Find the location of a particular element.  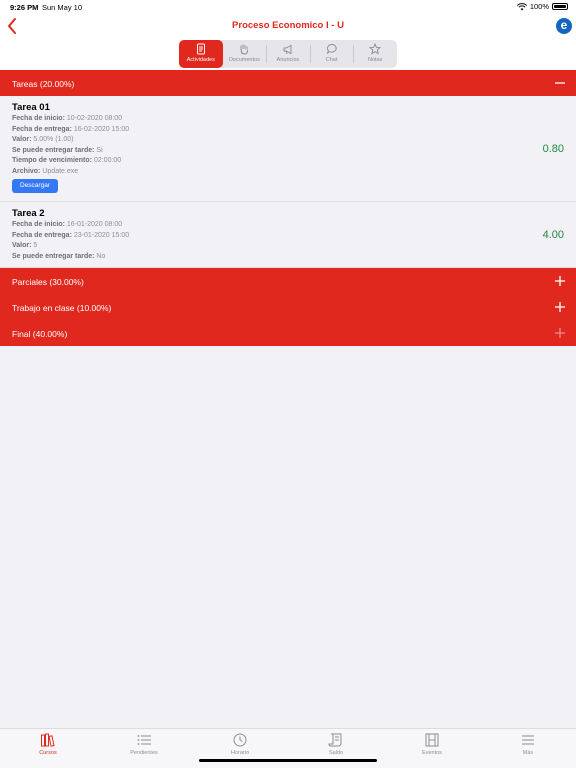

tab-saldo-label: Saldo is located at coordinates (336, 753).